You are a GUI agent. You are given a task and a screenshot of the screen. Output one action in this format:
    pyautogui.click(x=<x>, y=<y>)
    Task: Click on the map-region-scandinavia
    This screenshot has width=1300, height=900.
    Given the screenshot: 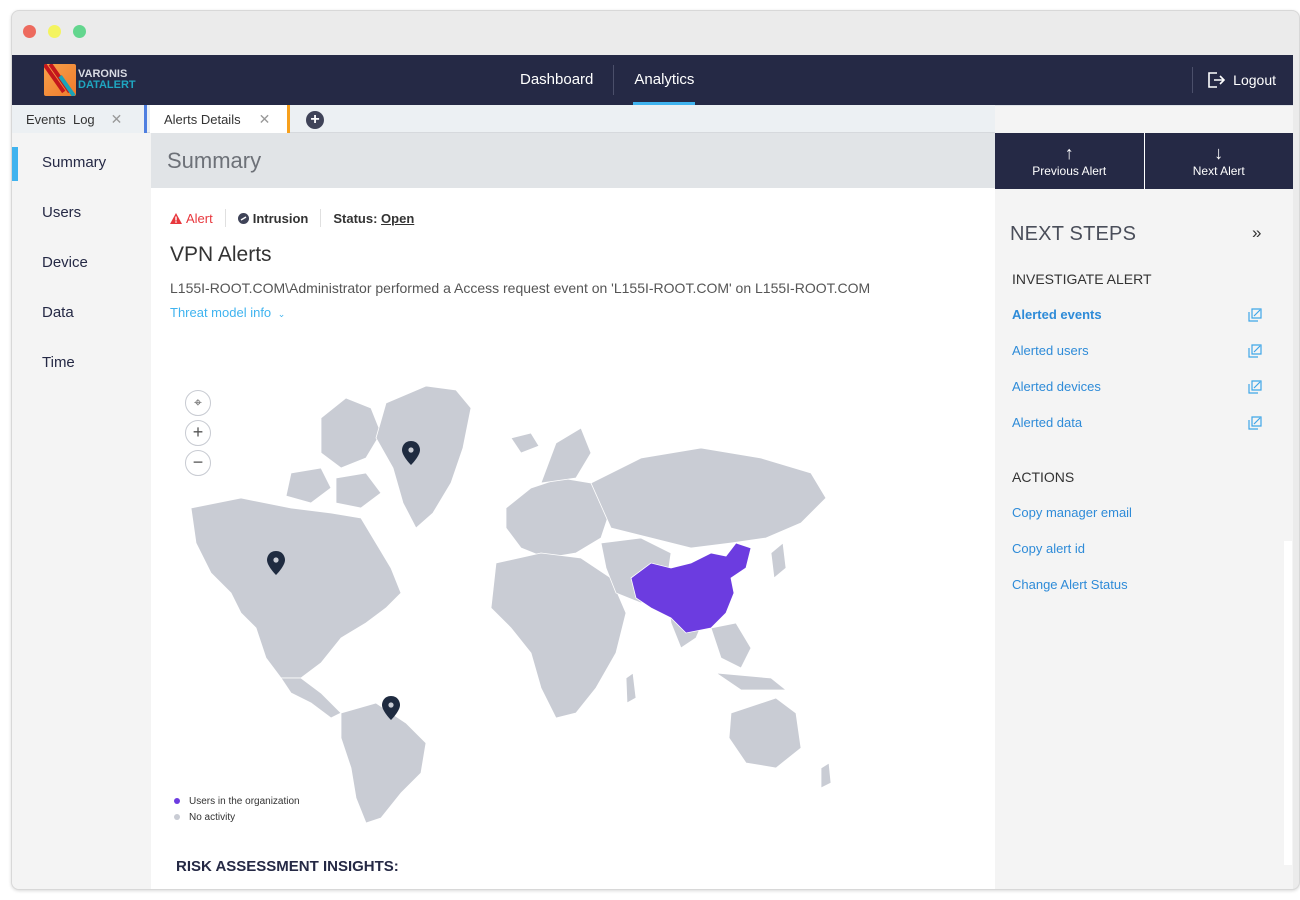 What is the action you would take?
    pyautogui.click(x=566, y=455)
    